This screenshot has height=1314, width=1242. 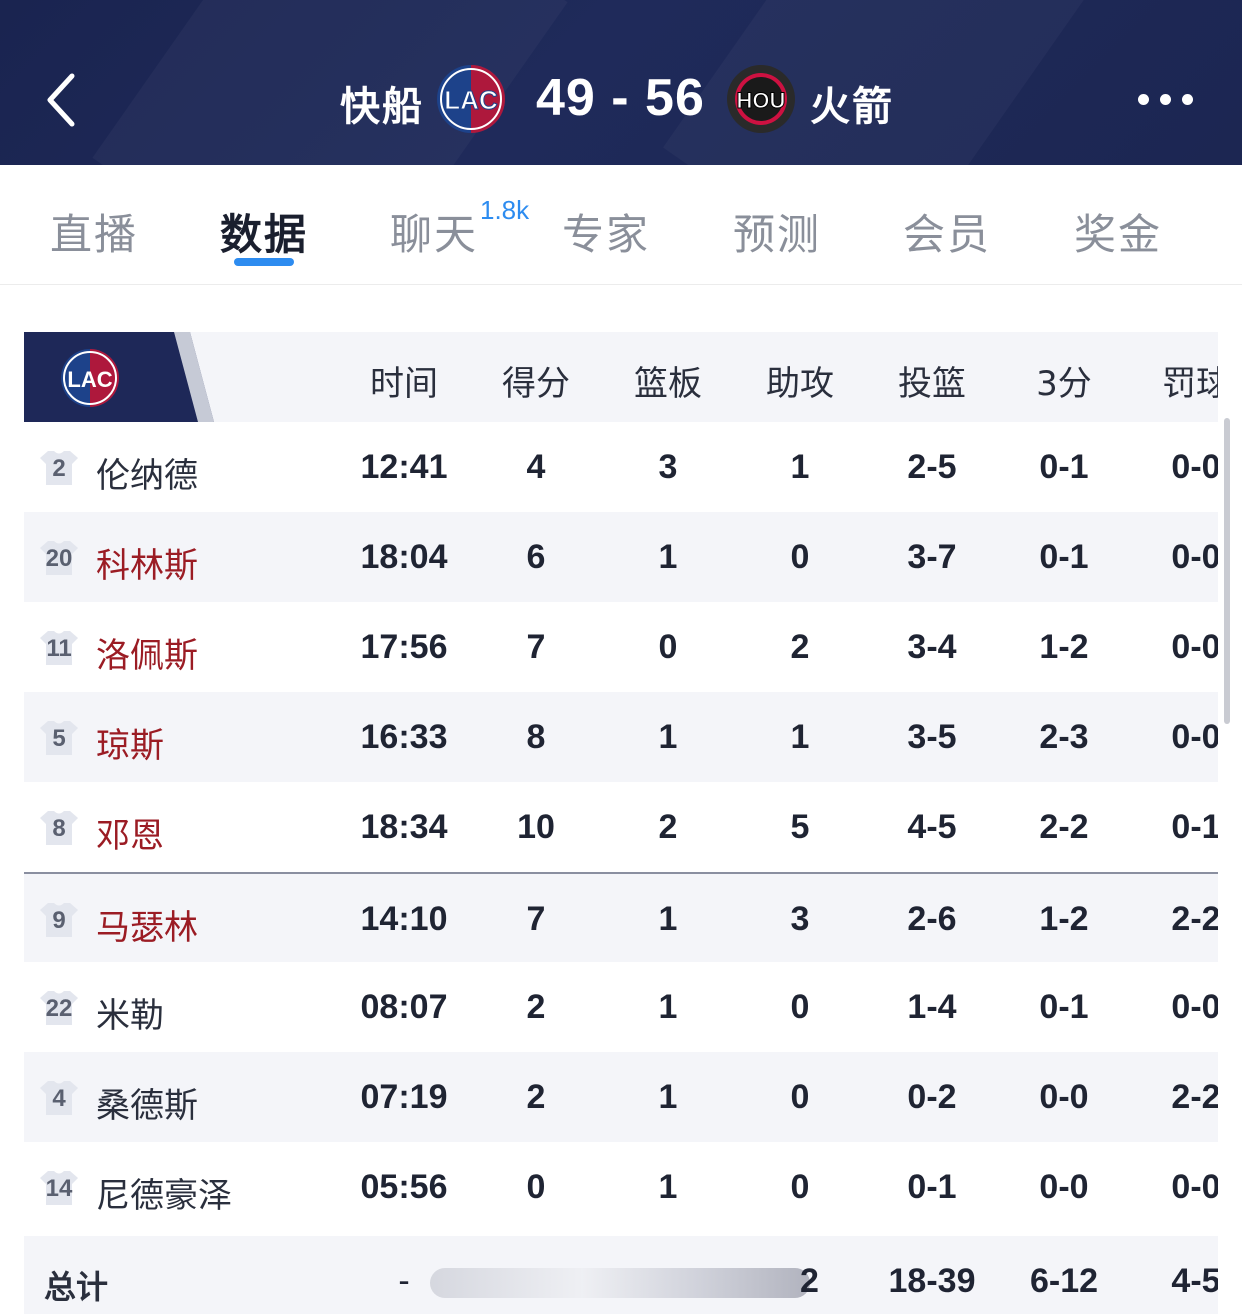 I want to click on player-name: 米勒, so click(x=130, y=1012).